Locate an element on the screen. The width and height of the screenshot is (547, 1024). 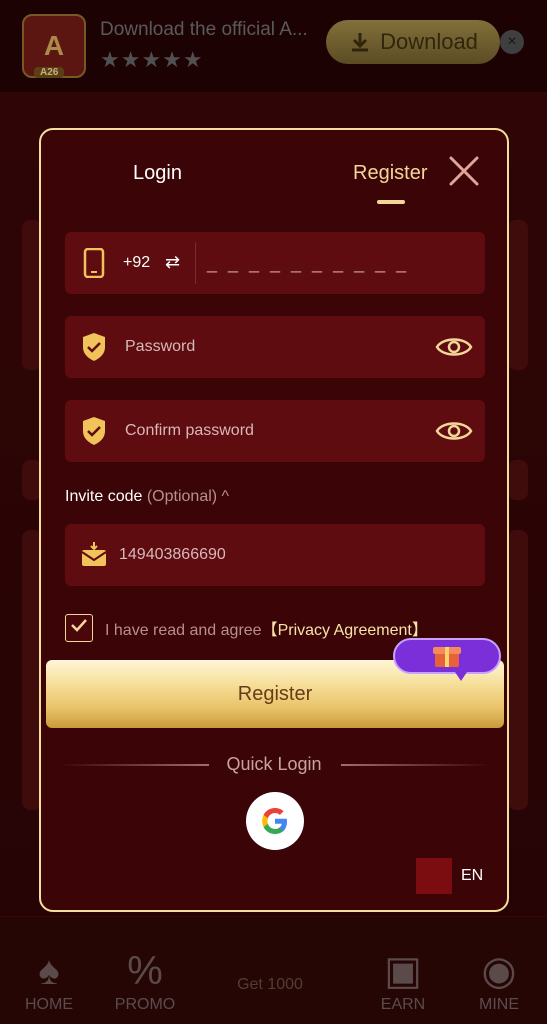
phone-input: _ _ _ _ _ _ _ _ _ _ is located at coordinates (308, 263).